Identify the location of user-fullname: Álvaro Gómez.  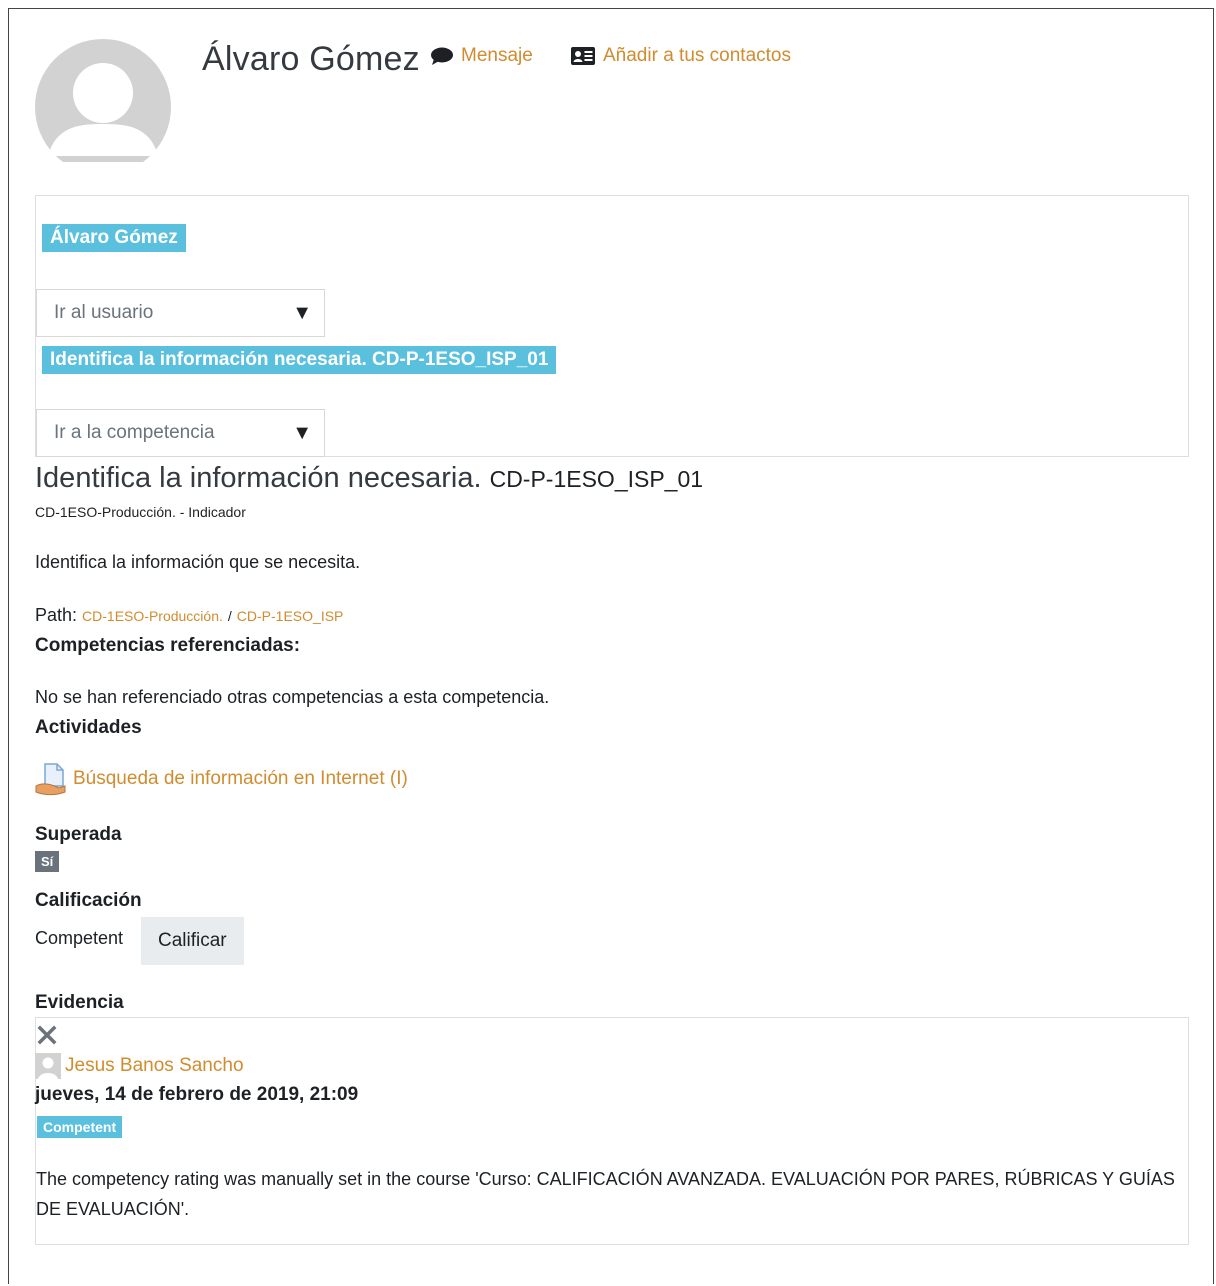
(311, 59).